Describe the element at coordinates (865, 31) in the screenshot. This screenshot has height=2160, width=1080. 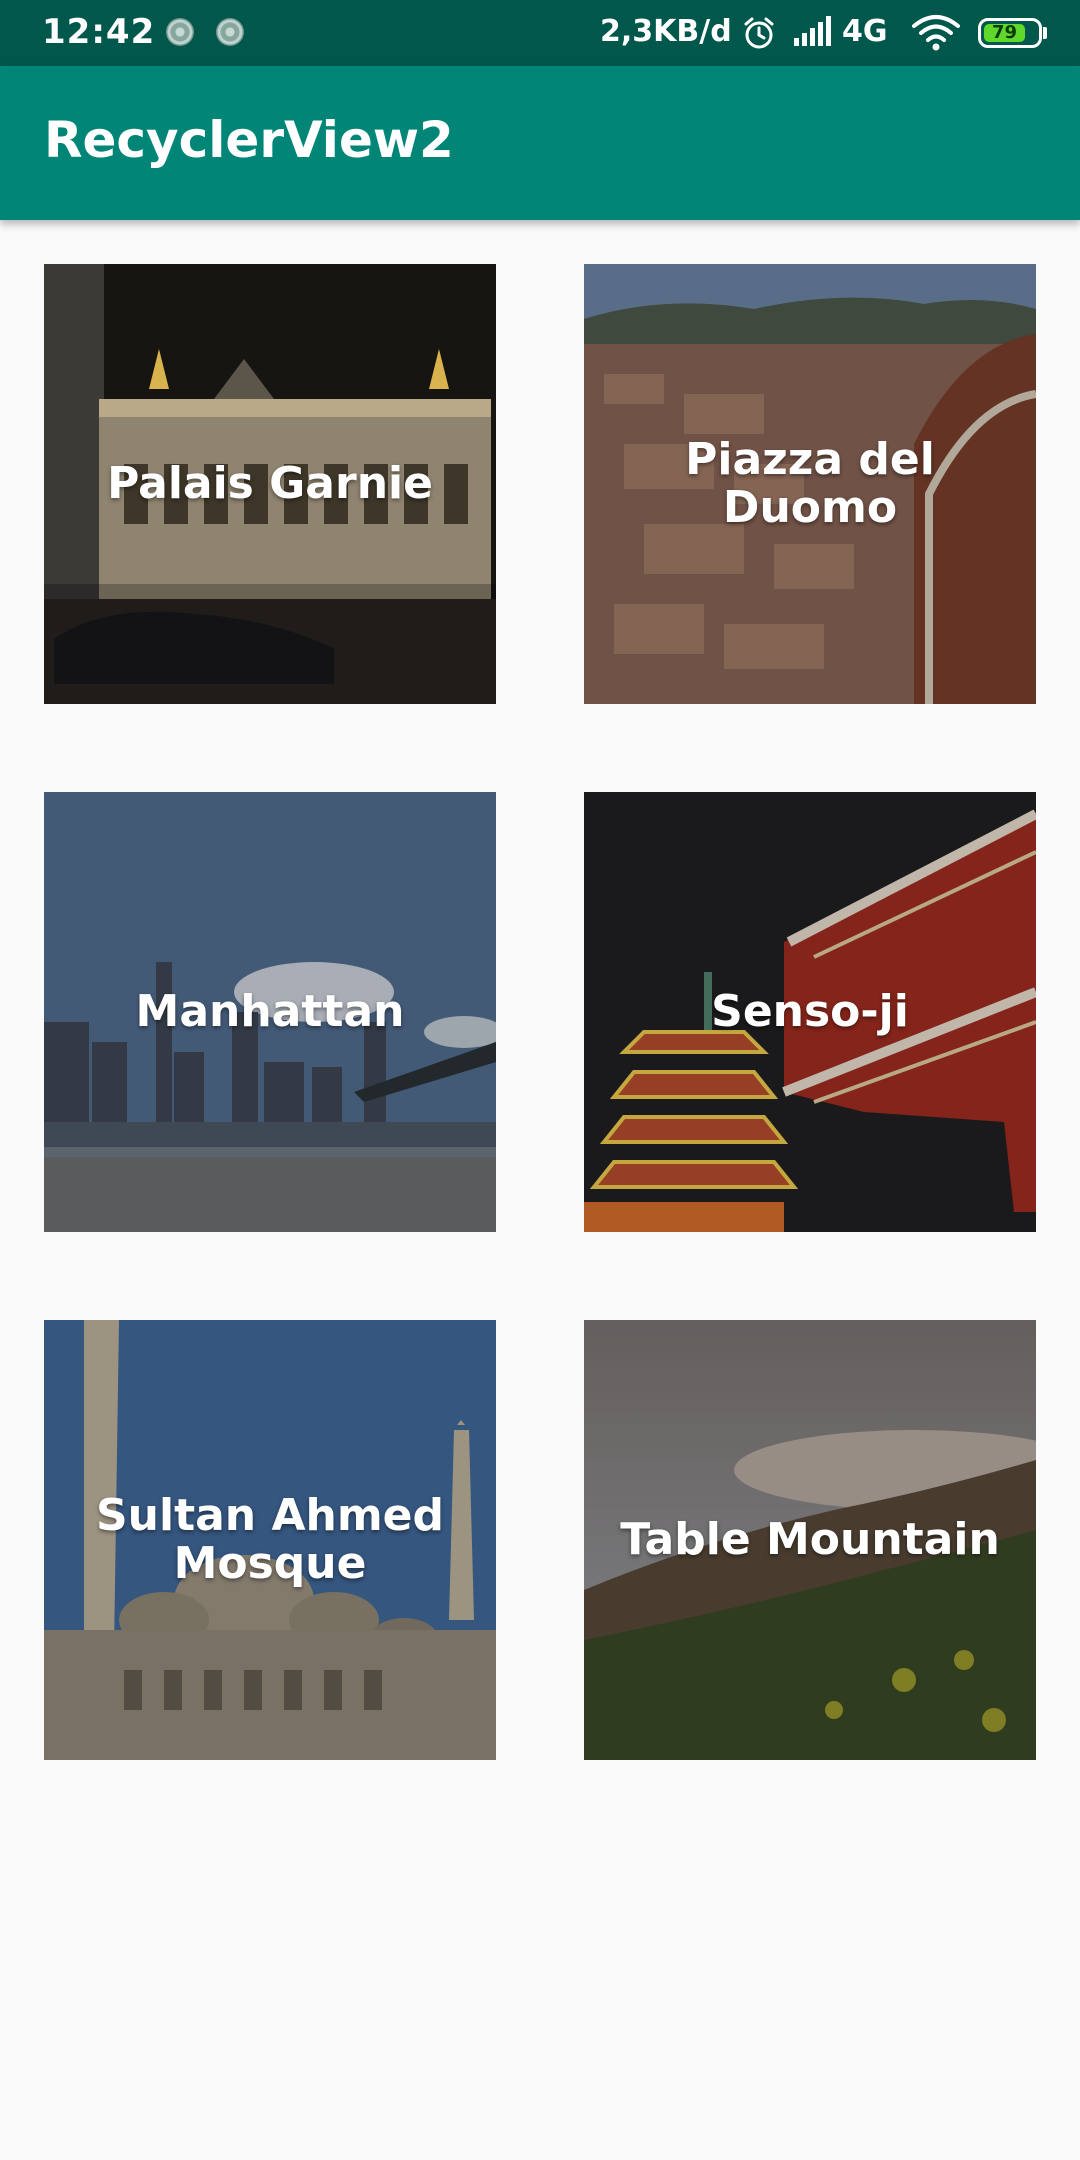
I see `network-type: 4G` at that location.